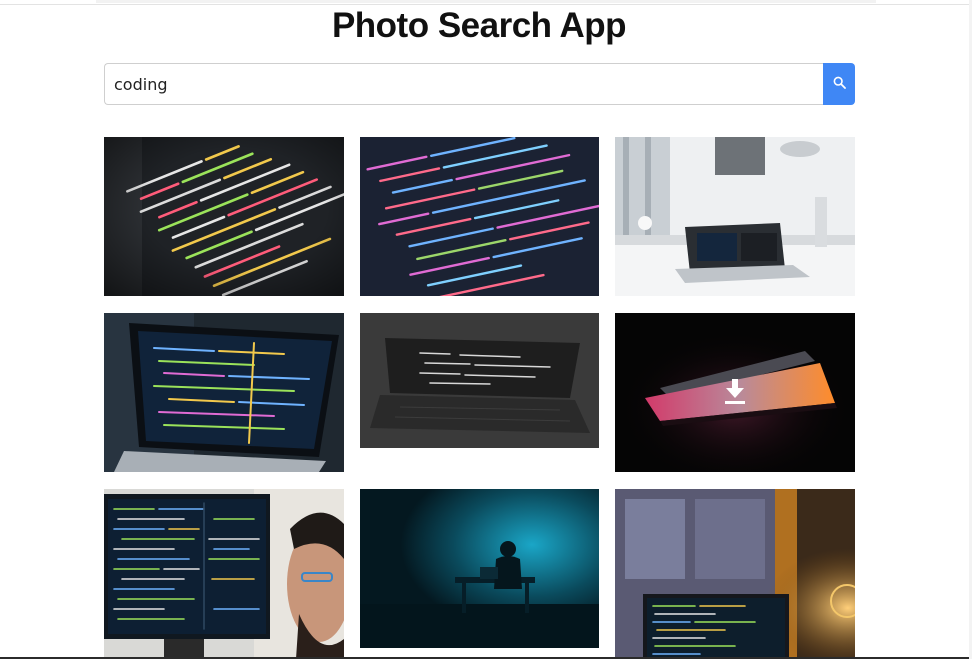 The image size is (972, 659). I want to click on search-input, so click(463, 84).